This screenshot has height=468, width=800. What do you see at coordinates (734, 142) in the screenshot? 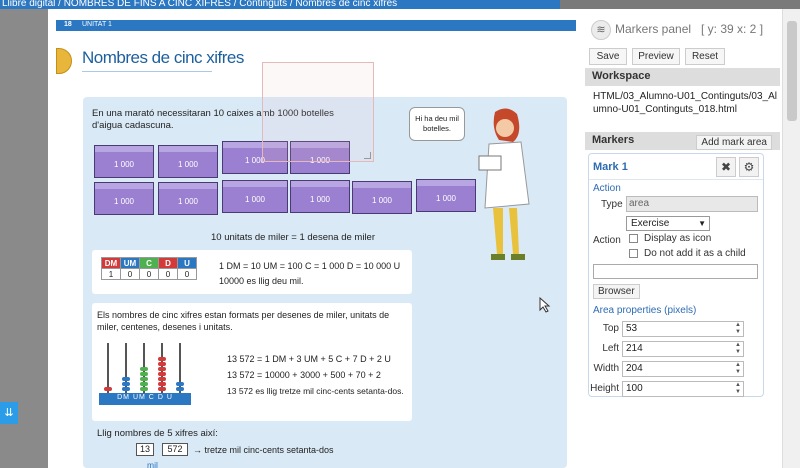
I see `add-mark-area-button: Add mark area` at bounding box center [734, 142].